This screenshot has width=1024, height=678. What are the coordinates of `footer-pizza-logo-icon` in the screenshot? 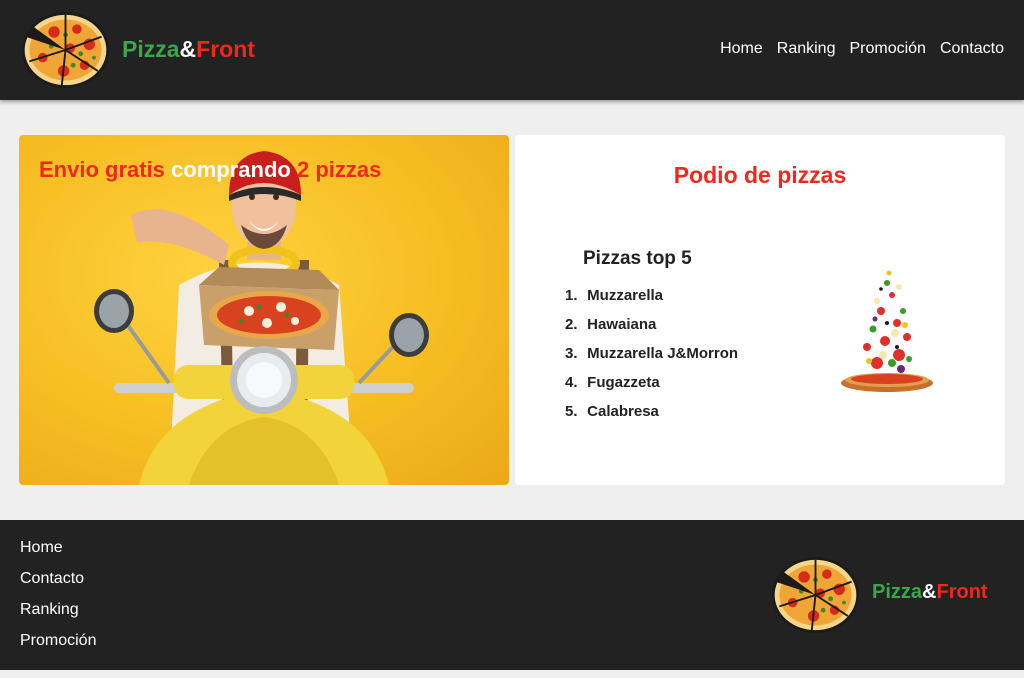 It's located at (815, 595).